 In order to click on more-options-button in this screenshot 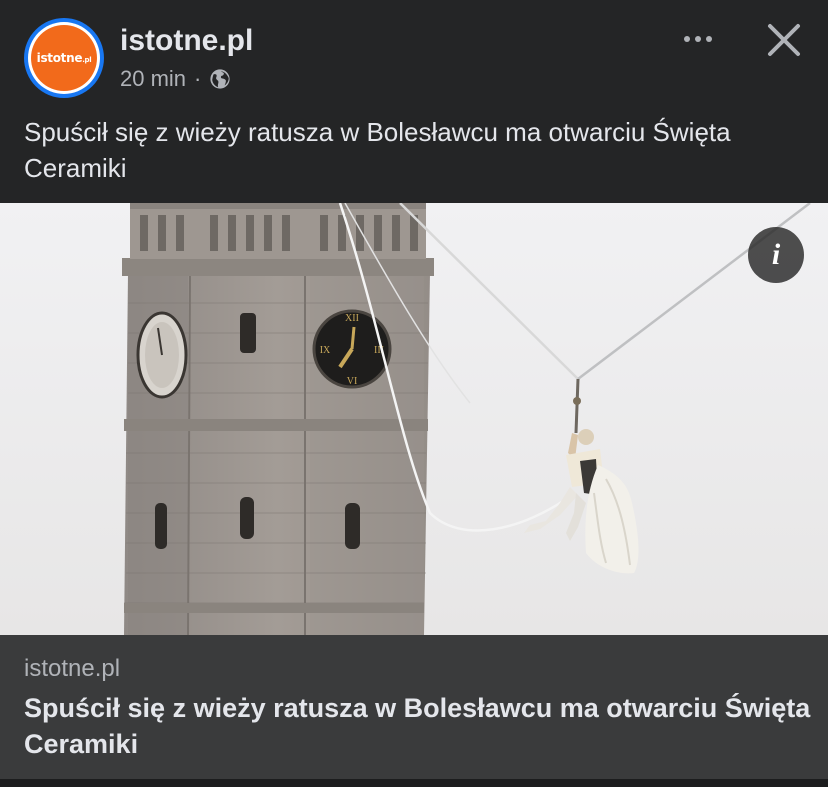, I will do `click(698, 39)`.